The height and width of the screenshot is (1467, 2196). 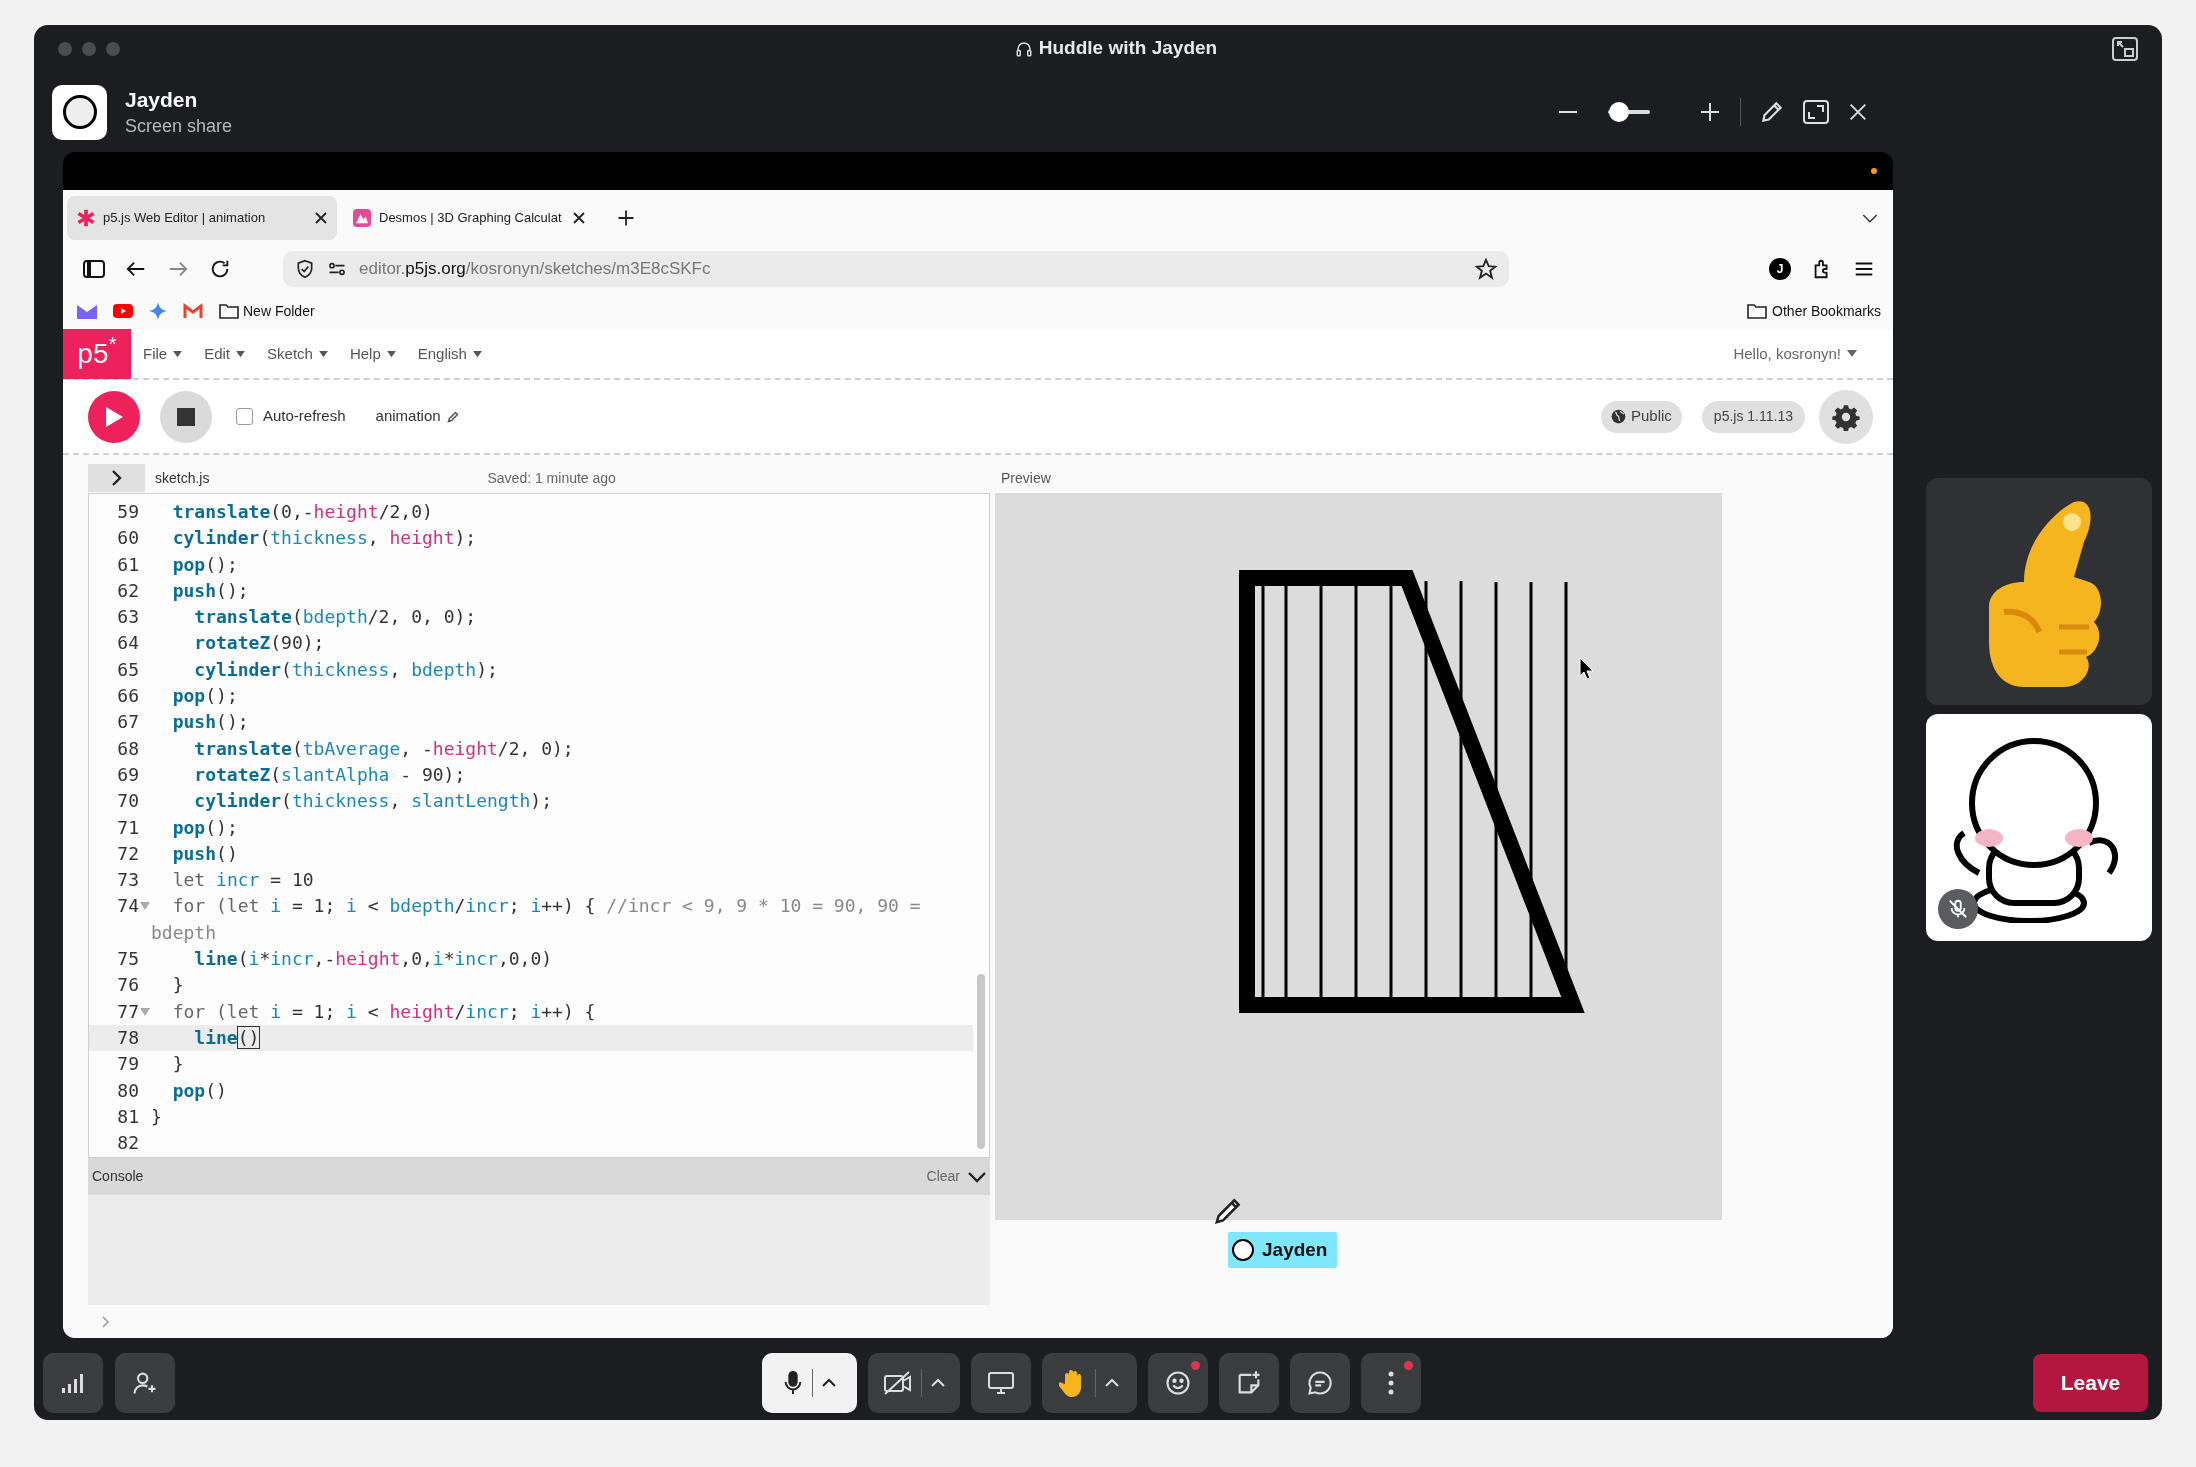 I want to click on bookmark-folder: New Folder, so click(x=279, y=311).